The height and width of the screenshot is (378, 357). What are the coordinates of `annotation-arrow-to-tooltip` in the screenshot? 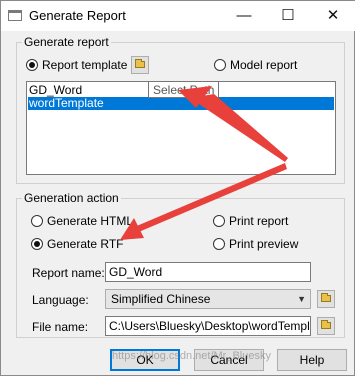 It's located at (239, 128).